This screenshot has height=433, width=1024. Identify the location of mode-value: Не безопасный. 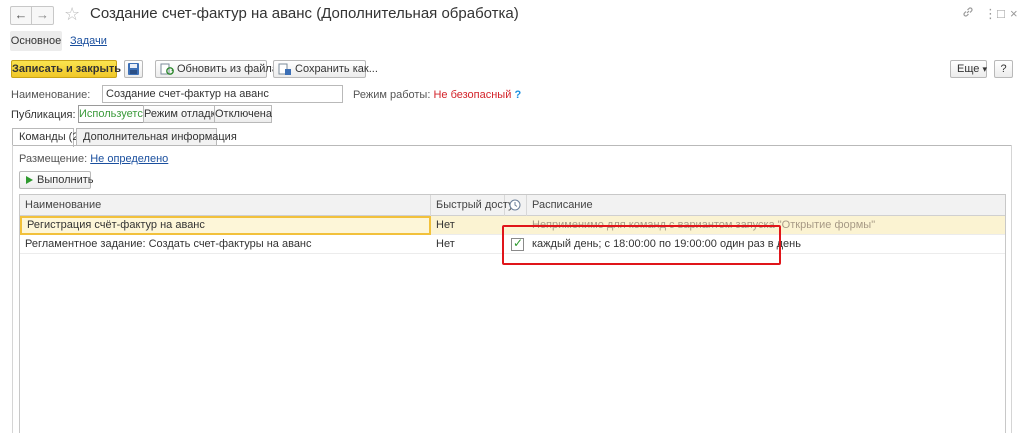
(472, 95).